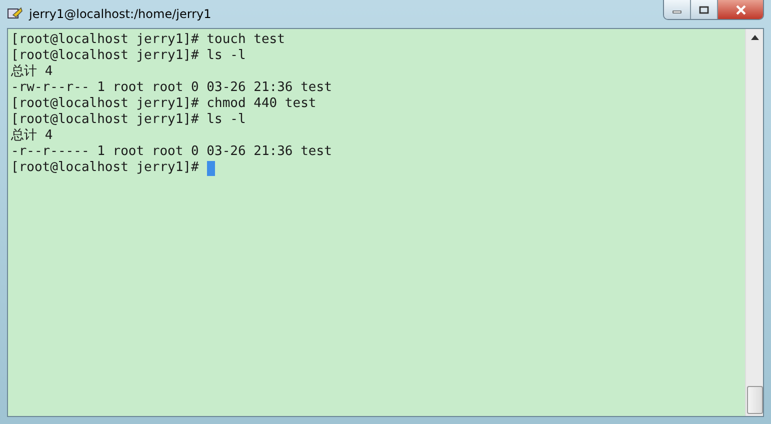  Describe the element at coordinates (105, 168) in the screenshot. I see `terminal-line: [root@localhost jerry1]#` at that location.